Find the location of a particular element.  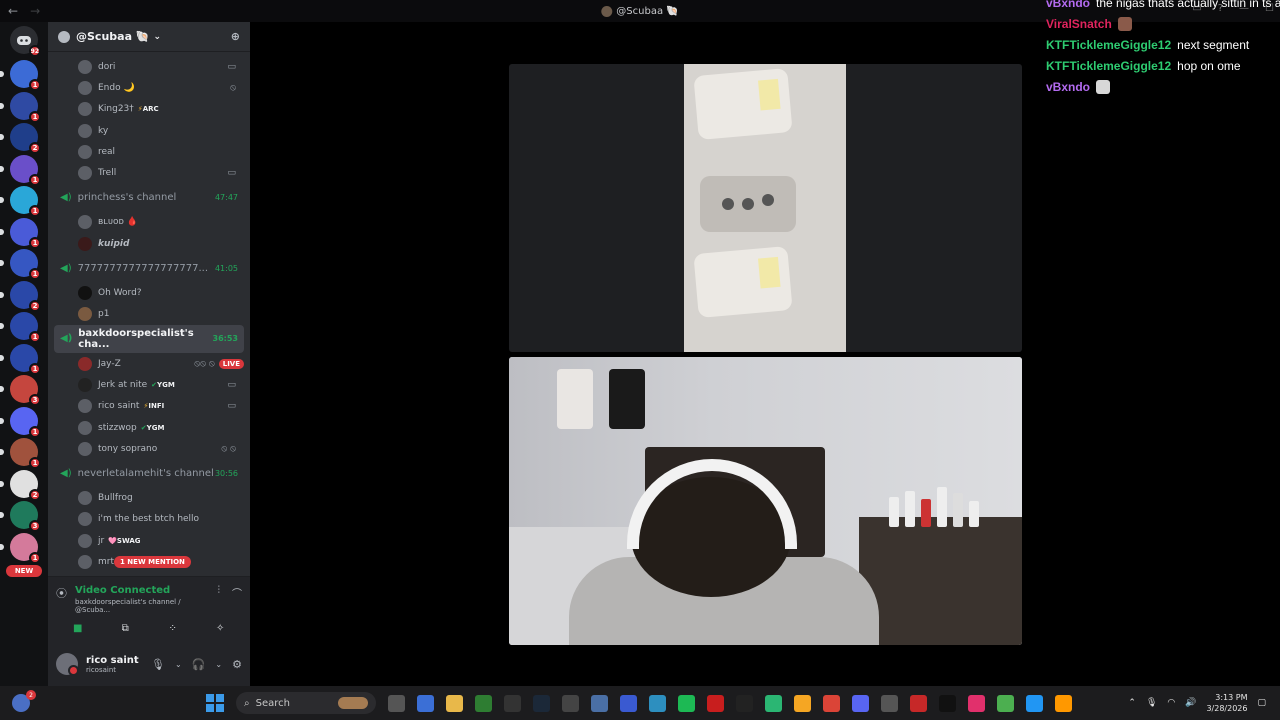

voice-user: p1 is located at coordinates (149, 314).